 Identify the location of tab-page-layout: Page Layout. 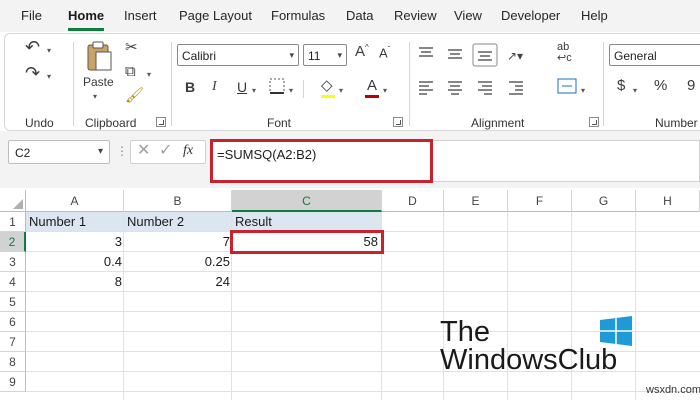
(215, 15).